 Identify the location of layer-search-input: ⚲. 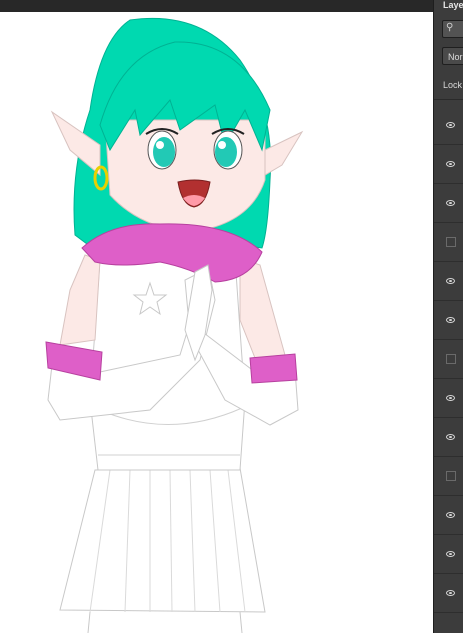
(452, 29).